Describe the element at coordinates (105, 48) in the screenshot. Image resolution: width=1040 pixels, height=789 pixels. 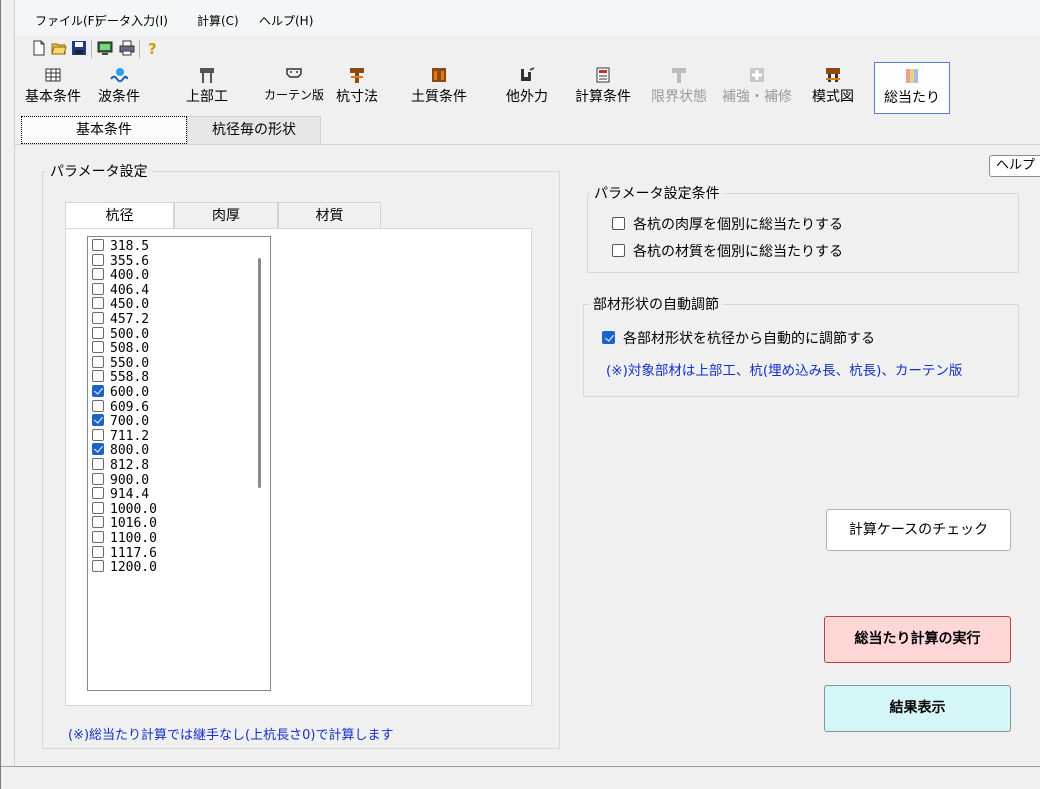
I see `monitor-icon` at that location.